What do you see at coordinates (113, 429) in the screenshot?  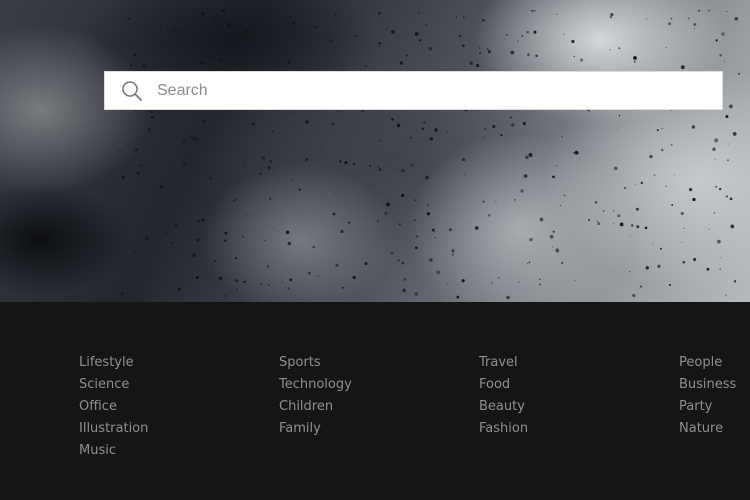 I see `category-link: Illustration` at bounding box center [113, 429].